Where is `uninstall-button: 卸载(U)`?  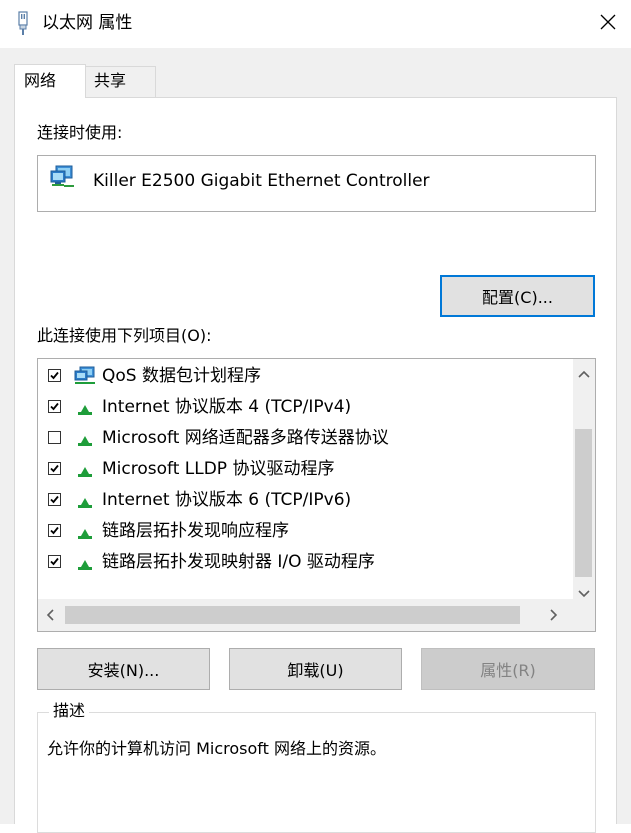 uninstall-button: 卸载(U) is located at coordinates (315, 669).